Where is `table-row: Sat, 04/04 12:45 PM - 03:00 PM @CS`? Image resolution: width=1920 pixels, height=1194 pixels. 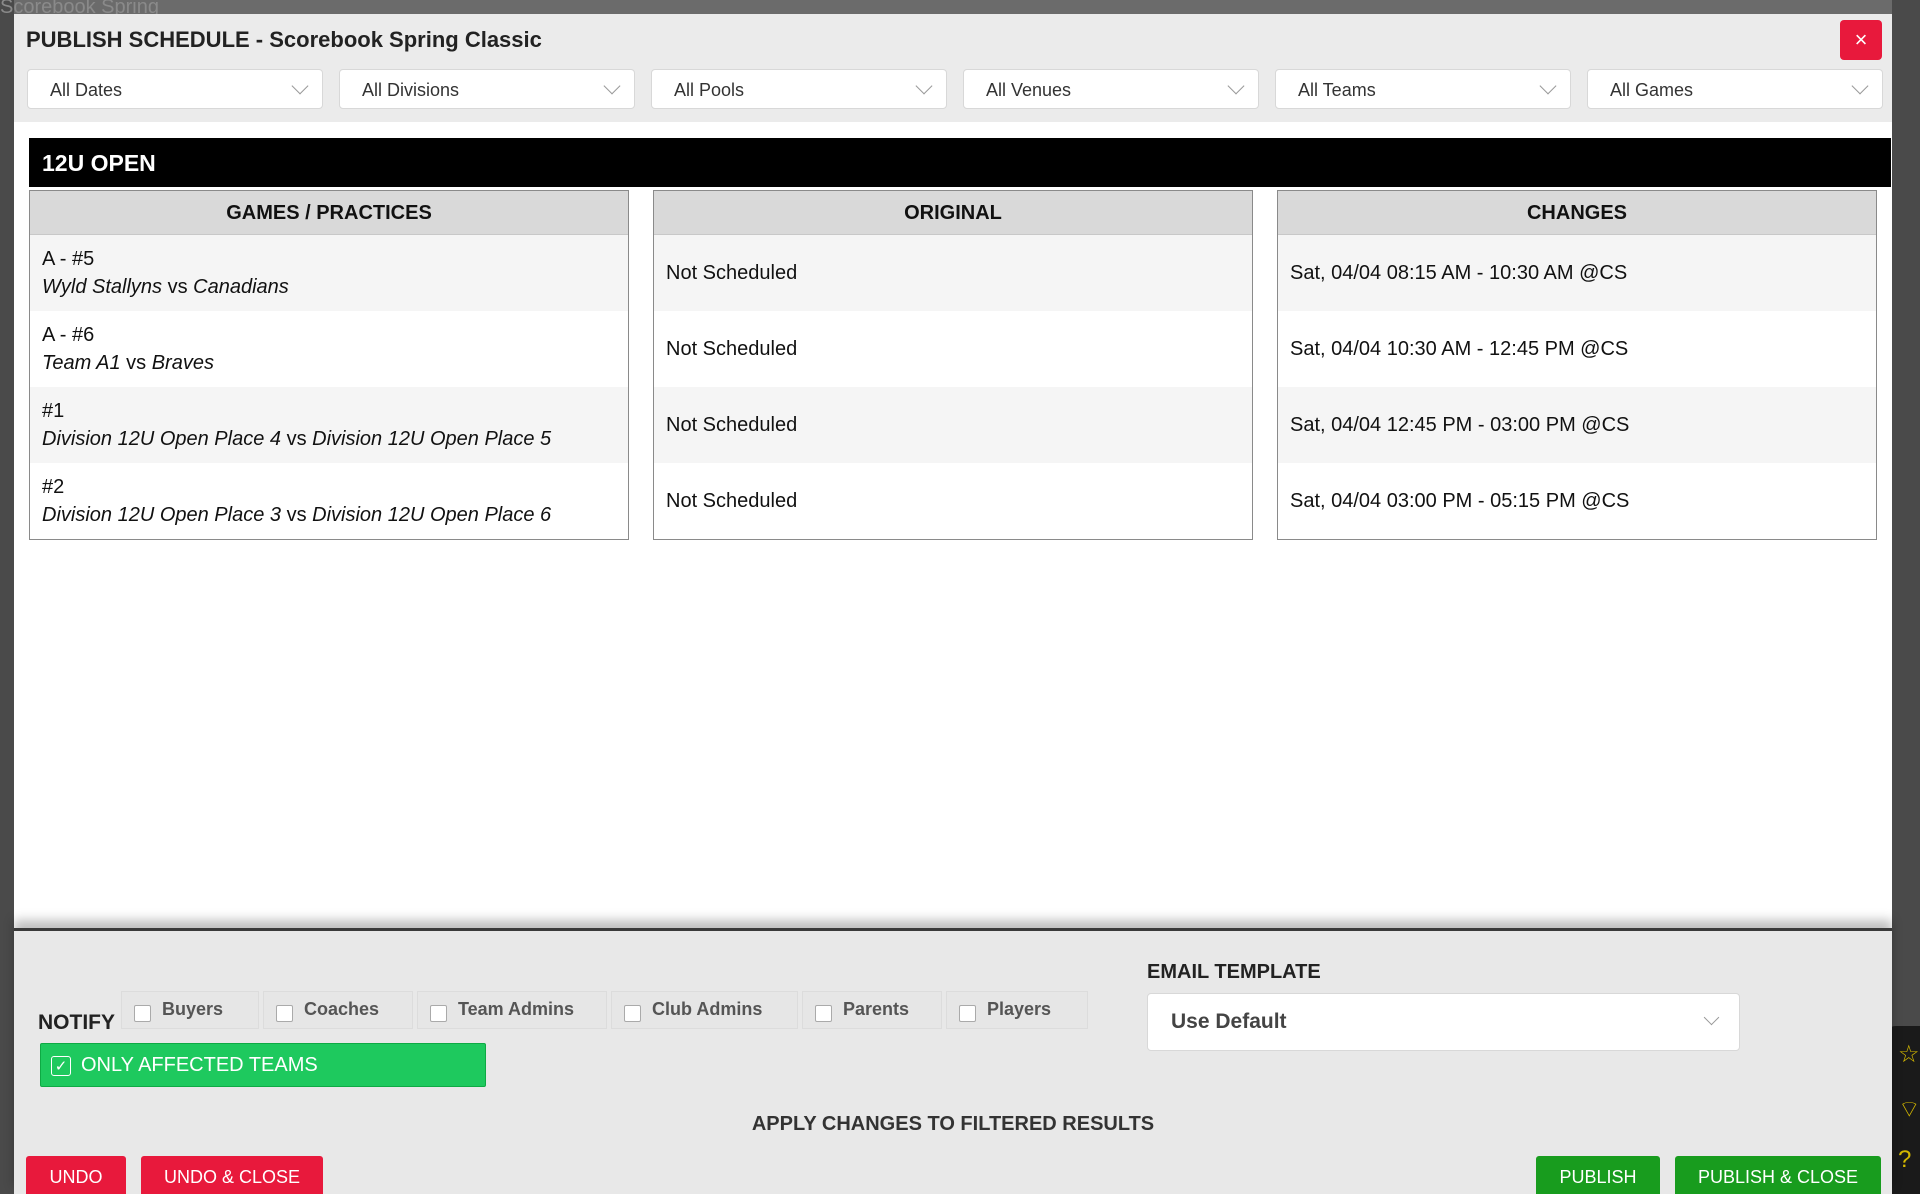 table-row: Sat, 04/04 12:45 PM - 03:00 PM @CS is located at coordinates (1577, 425).